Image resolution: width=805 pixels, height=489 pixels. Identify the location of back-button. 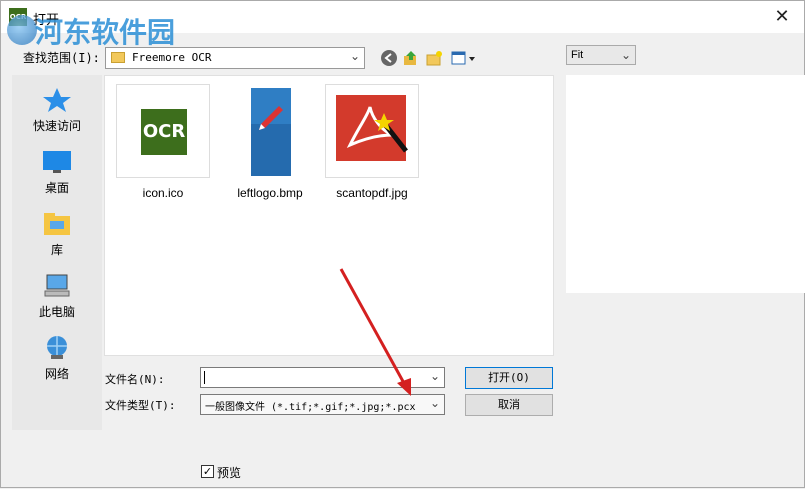
(389, 58).